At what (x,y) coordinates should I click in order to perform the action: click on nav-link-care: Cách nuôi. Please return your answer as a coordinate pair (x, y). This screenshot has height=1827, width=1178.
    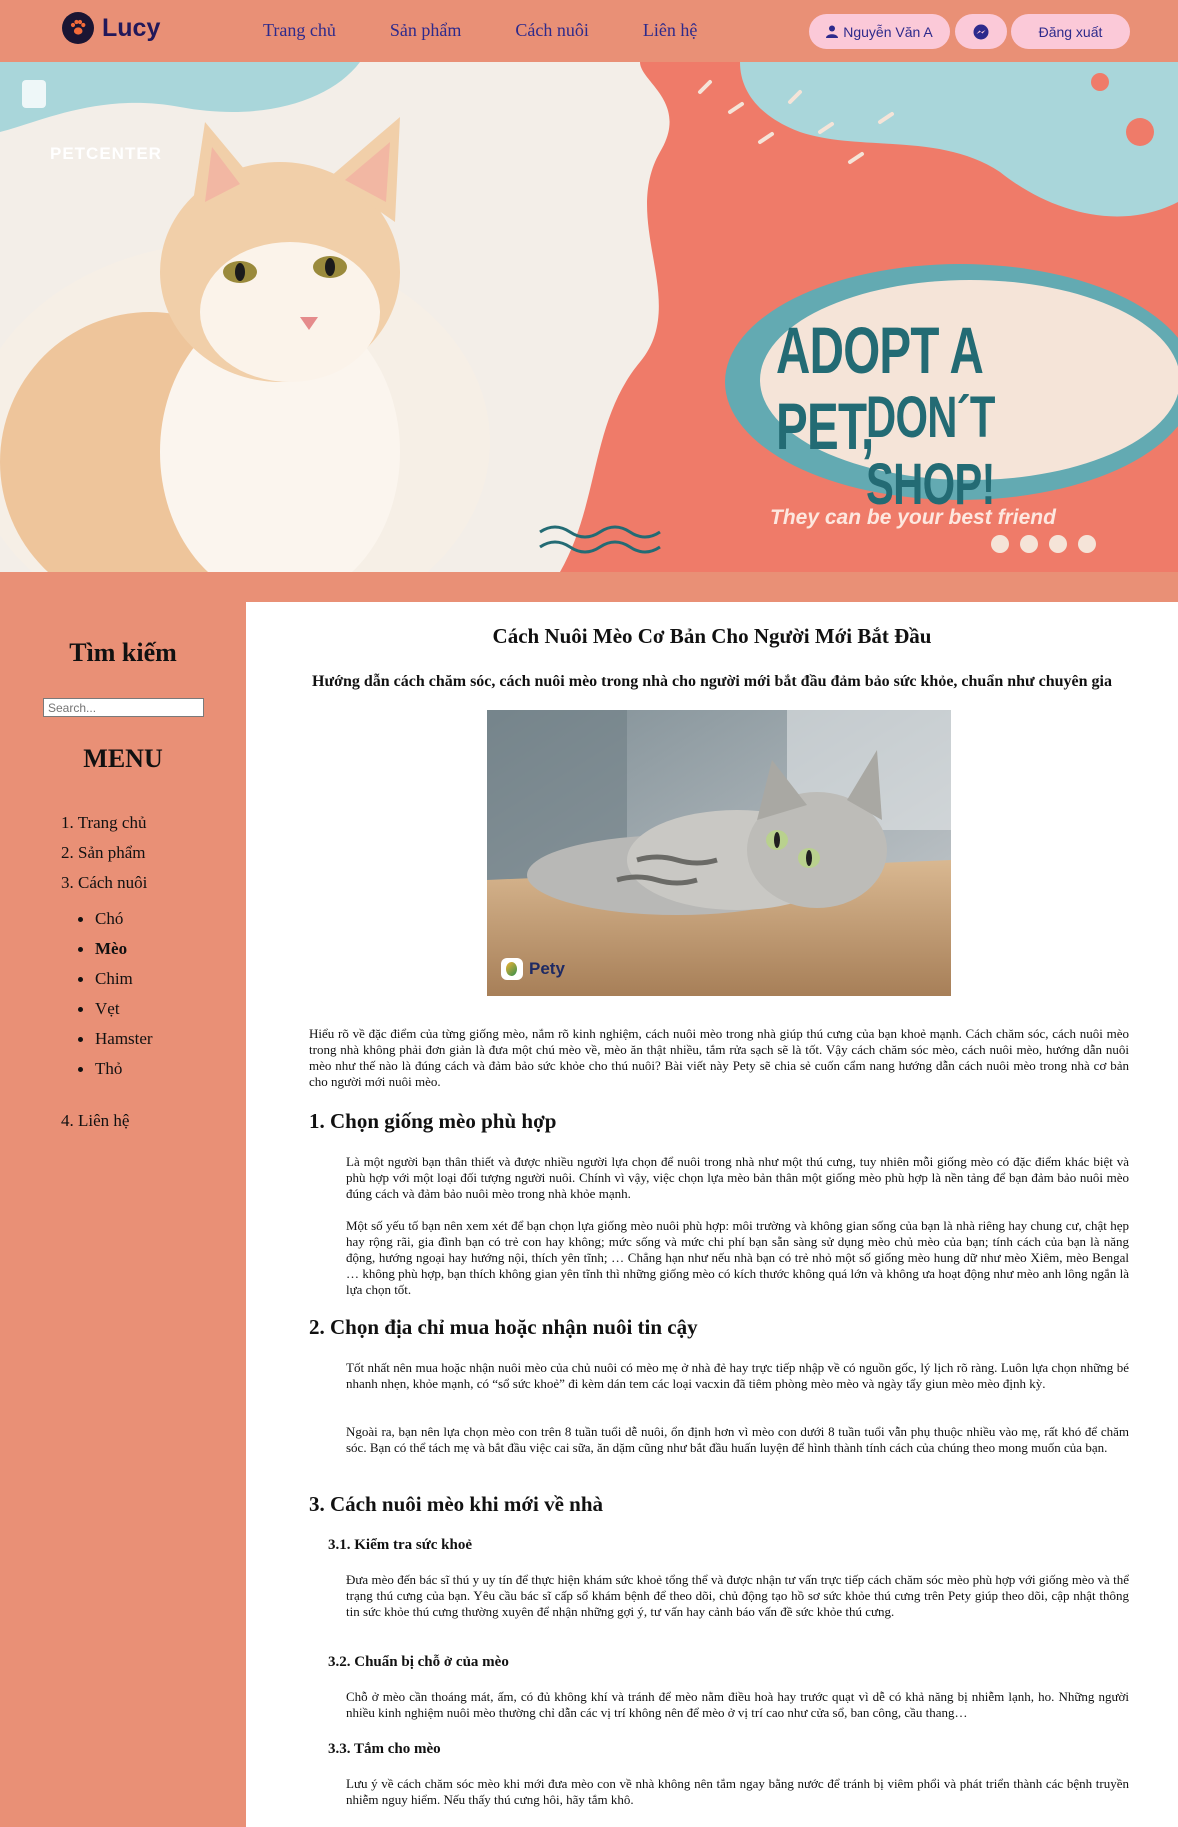
    Looking at the image, I should click on (552, 30).